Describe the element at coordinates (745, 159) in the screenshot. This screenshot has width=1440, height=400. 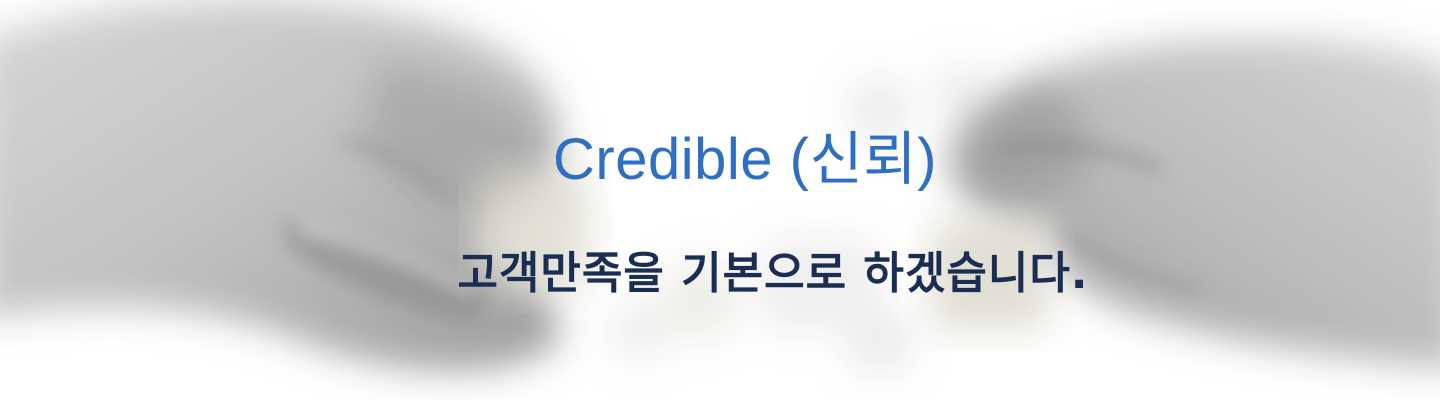
I see `banner-headline: Credible (신뢰)` at that location.